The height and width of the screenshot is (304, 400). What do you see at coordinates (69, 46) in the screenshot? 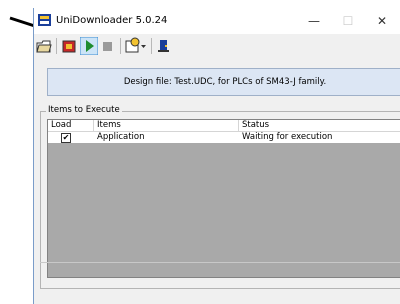
I see `download-icon` at bounding box center [69, 46].